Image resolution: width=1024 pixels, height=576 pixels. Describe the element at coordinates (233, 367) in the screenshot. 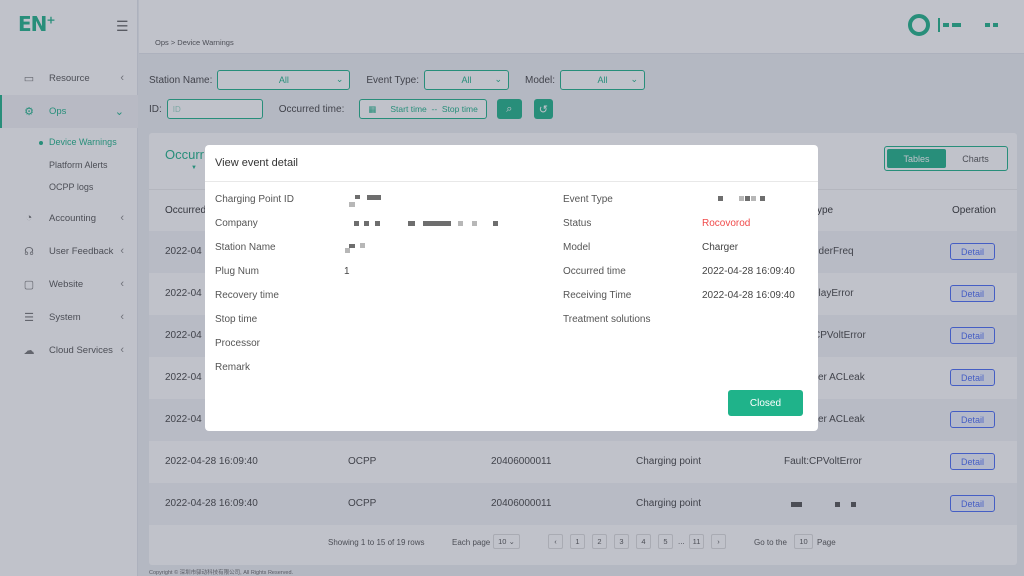

I see `label-remark: Remark` at that location.